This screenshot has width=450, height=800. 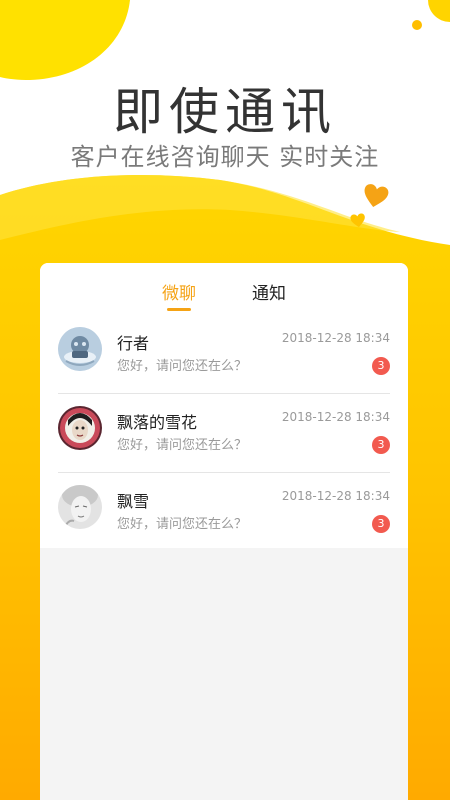 What do you see at coordinates (179, 291) in the screenshot?
I see `tab-wechat: 微聊` at bounding box center [179, 291].